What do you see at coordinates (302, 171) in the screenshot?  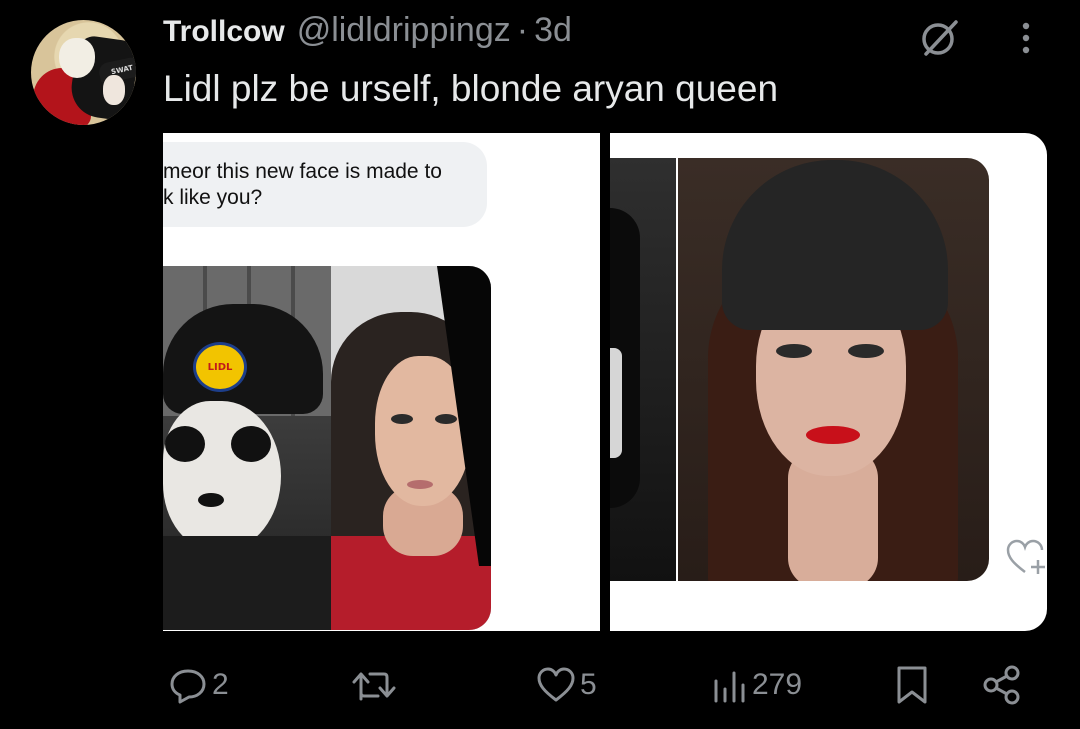 I see `chat-line: meor this new face is made to` at bounding box center [302, 171].